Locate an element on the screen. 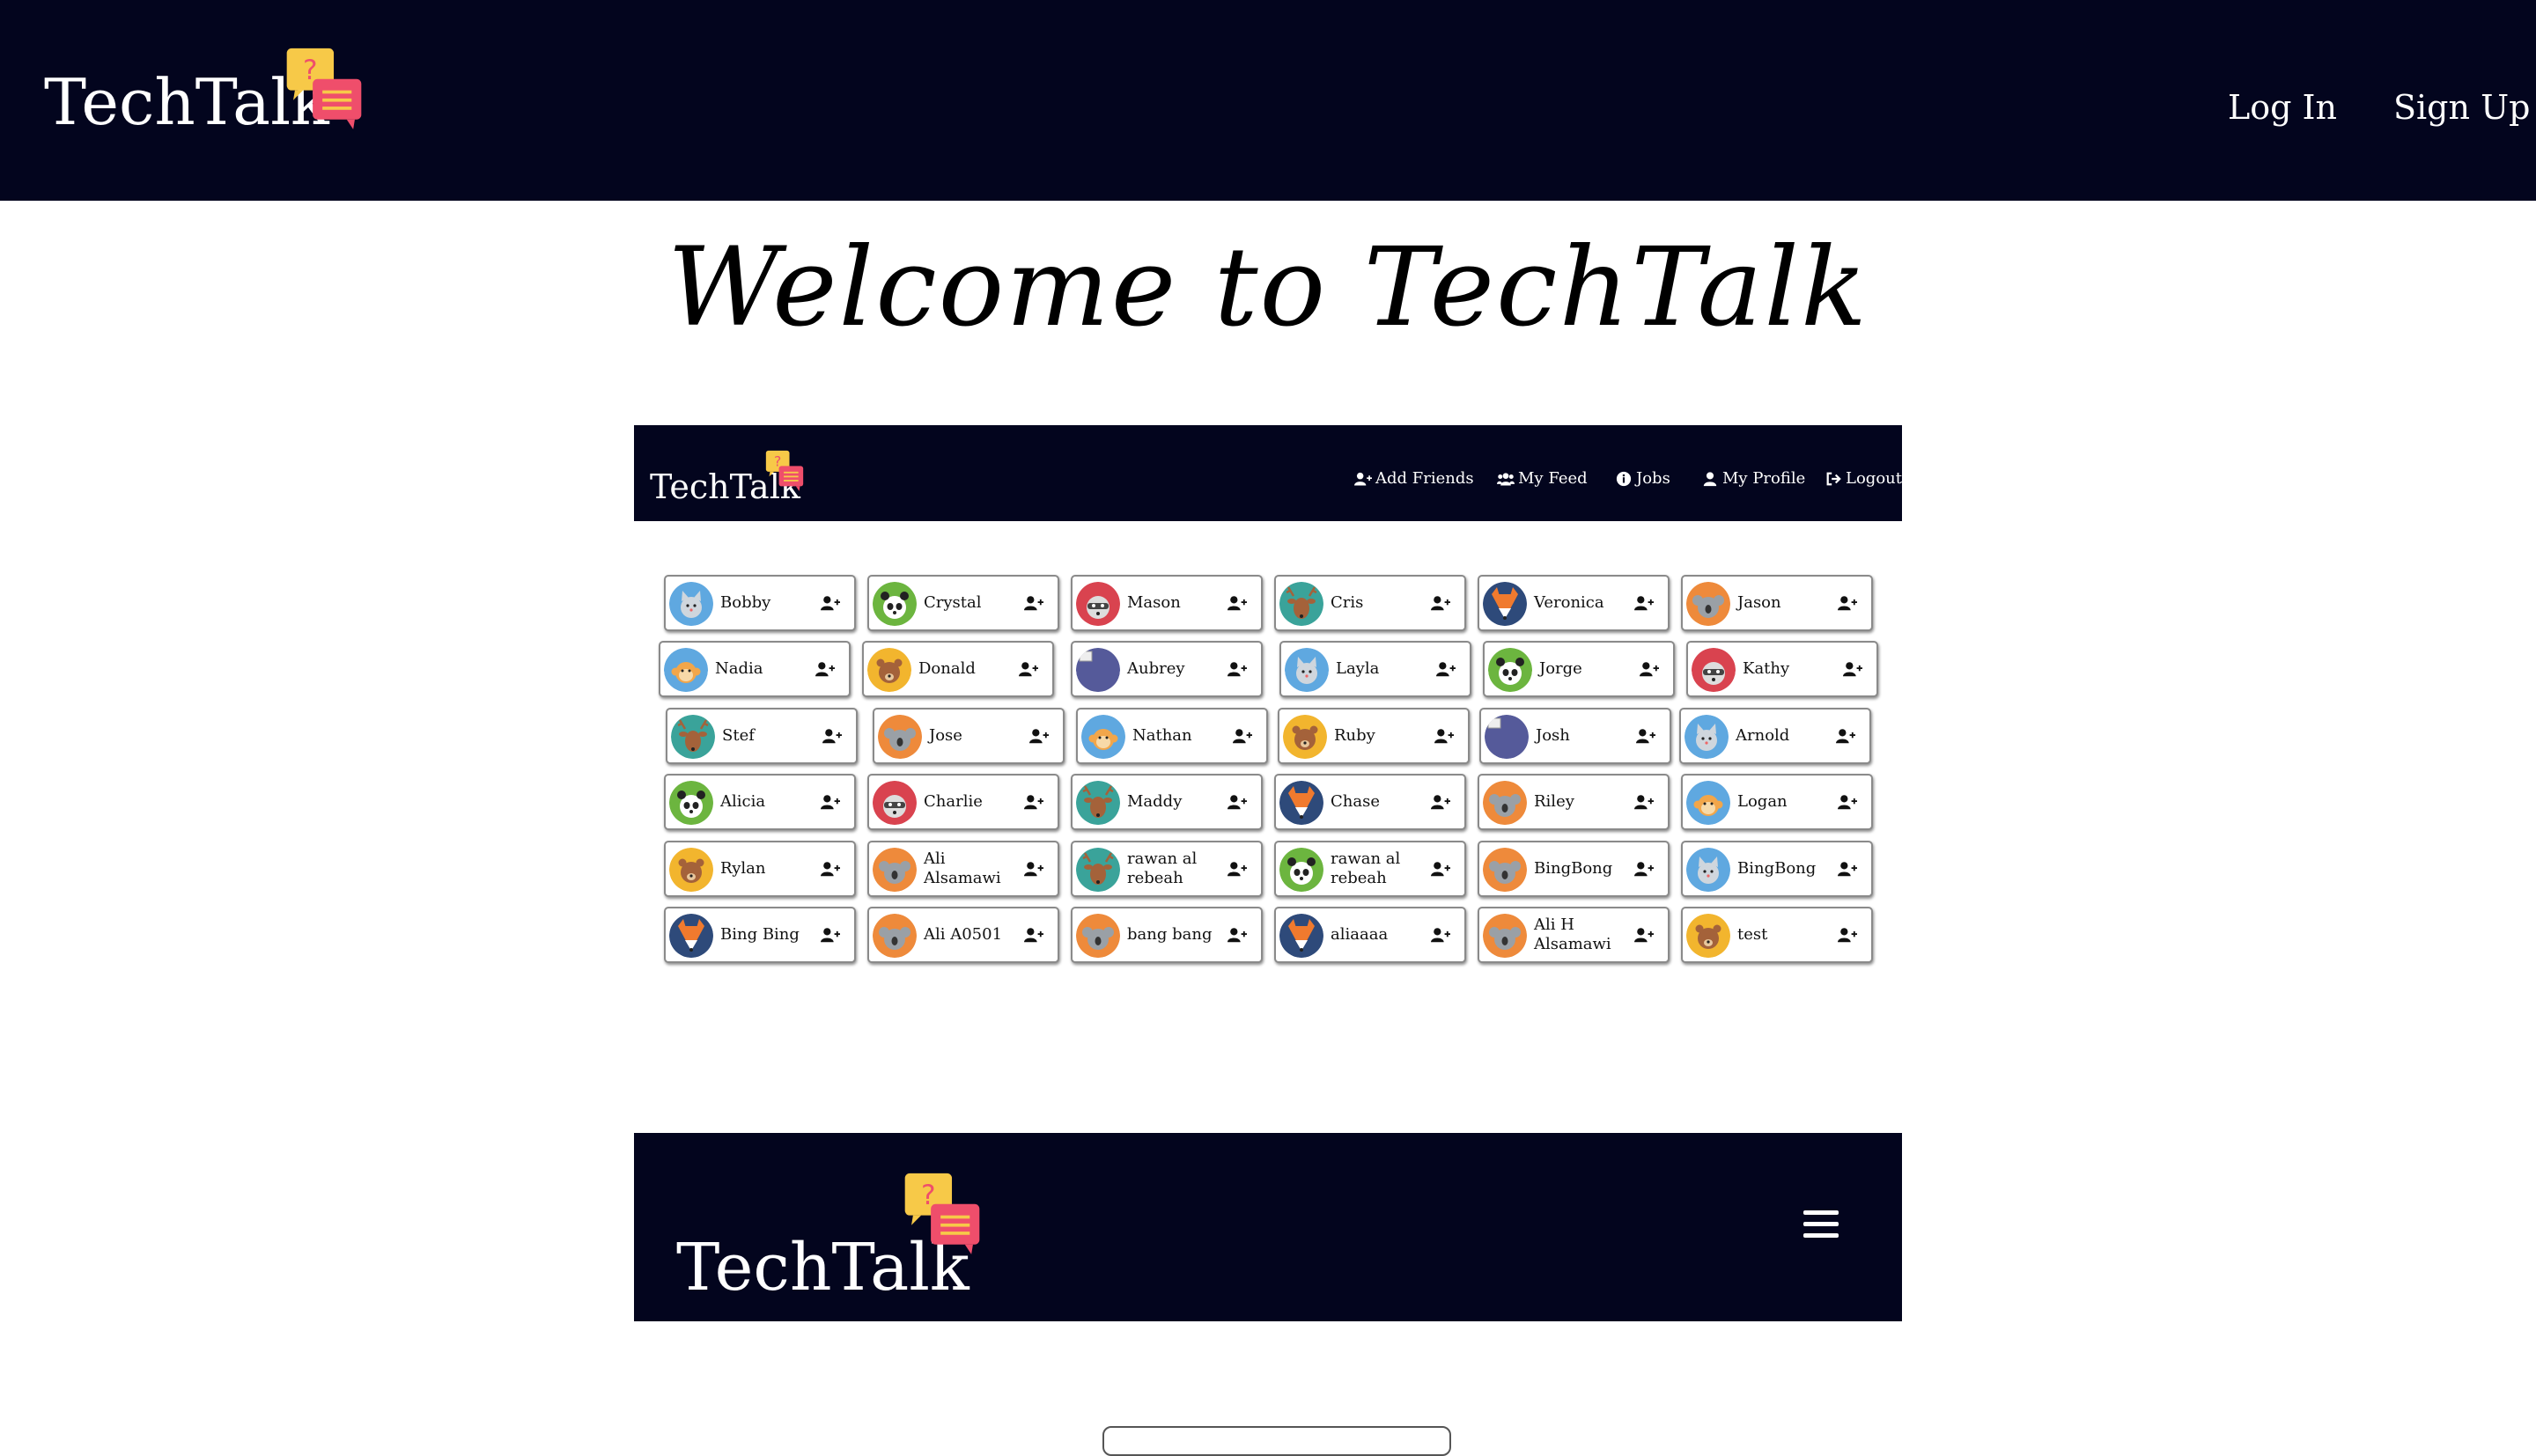 The width and height of the screenshot is (2536, 1456). user-name: Alicia is located at coordinates (743, 801).